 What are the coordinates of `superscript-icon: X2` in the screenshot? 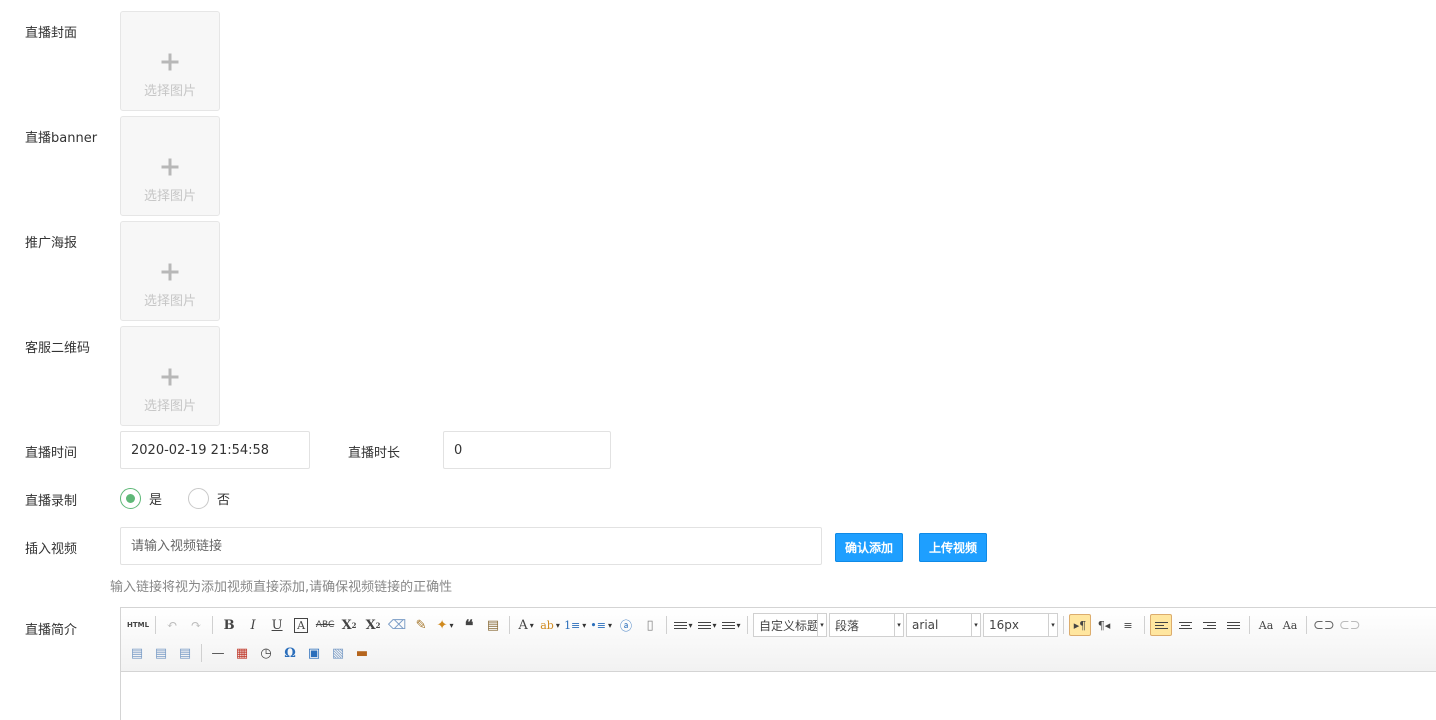 It's located at (349, 625).